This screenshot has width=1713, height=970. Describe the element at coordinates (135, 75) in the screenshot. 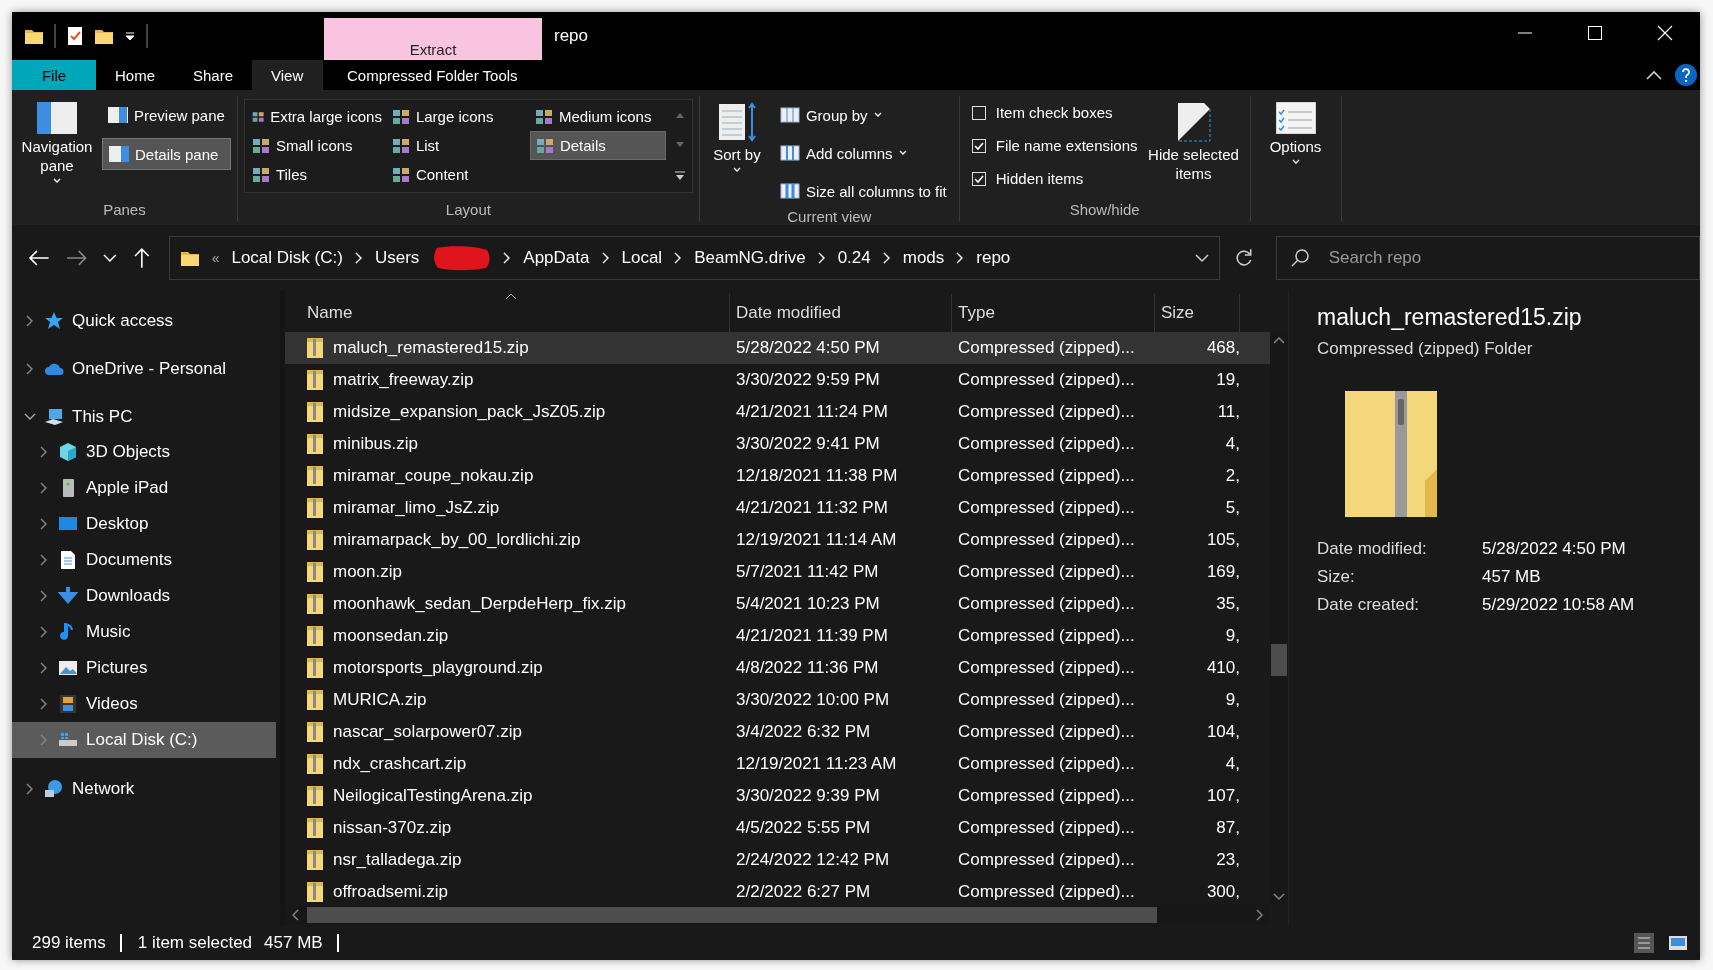

I see `ribbon-tab: Home` at that location.